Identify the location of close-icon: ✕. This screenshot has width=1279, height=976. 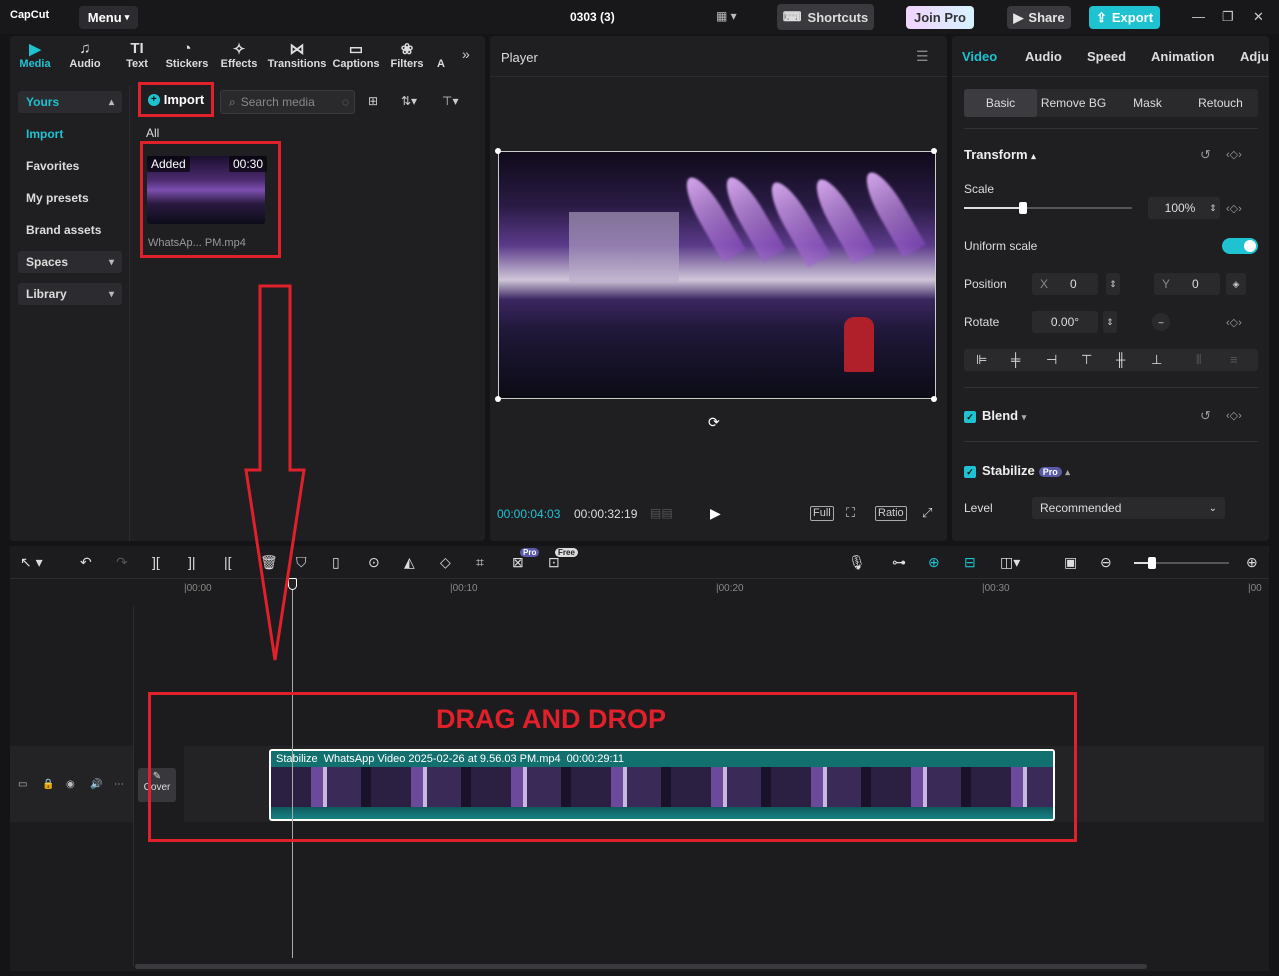
(1258, 17).